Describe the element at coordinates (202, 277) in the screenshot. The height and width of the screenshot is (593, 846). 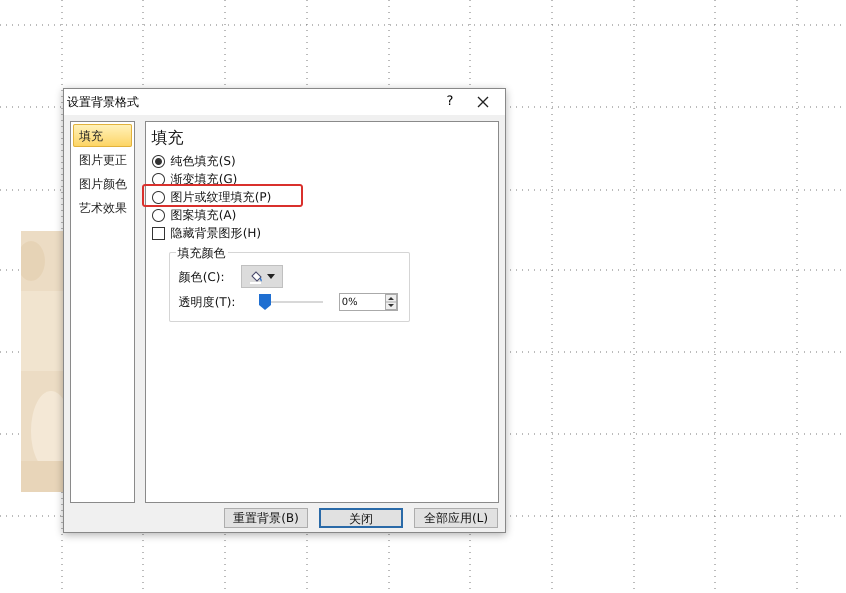
I see `field-label: 颜色(C):` at that location.